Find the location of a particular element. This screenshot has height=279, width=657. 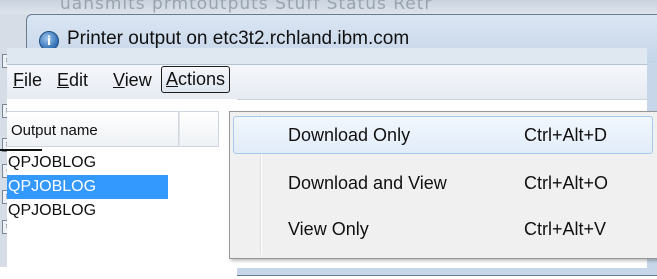

column-header-output-name: Output name is located at coordinates (93, 129).